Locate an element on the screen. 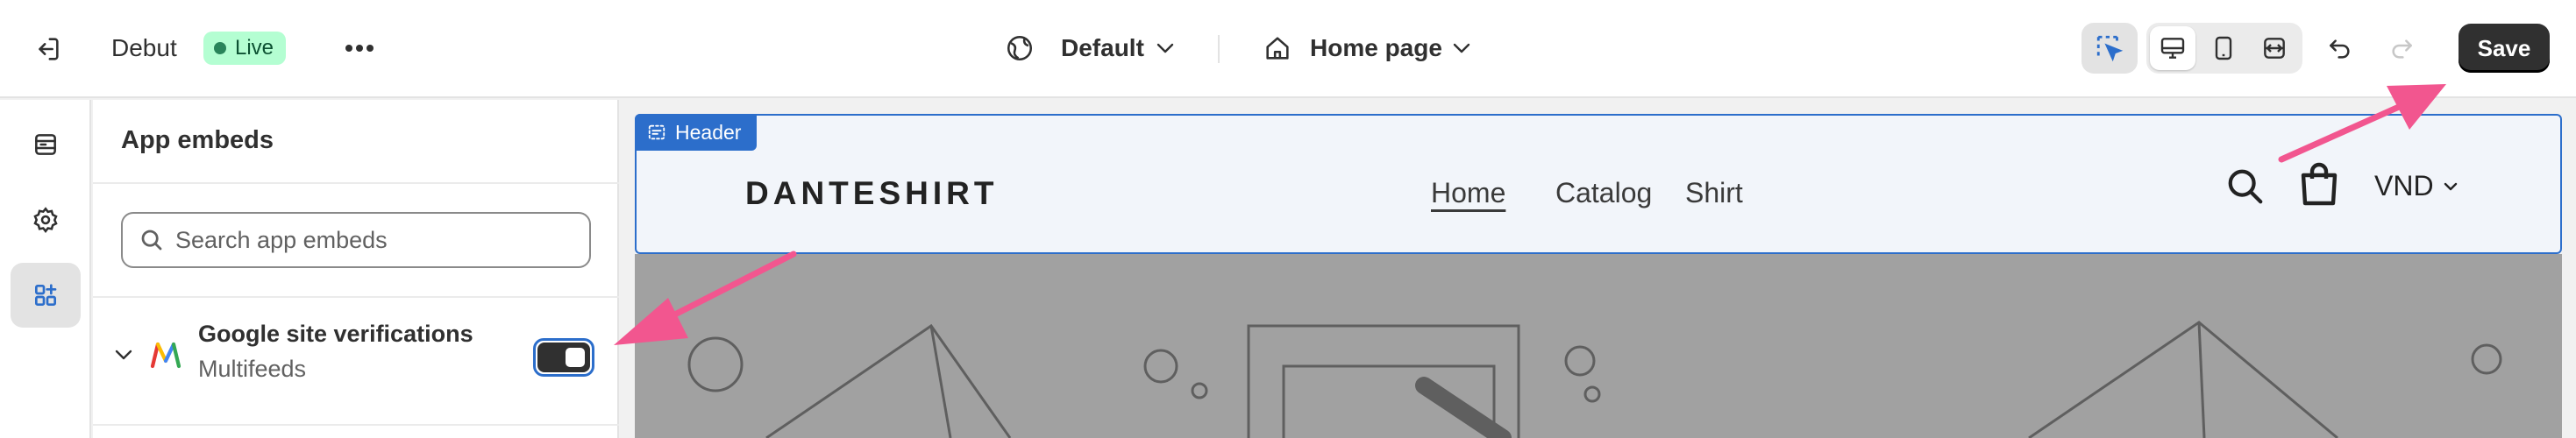  app-embed-provider: Multifeeds is located at coordinates (252, 369).